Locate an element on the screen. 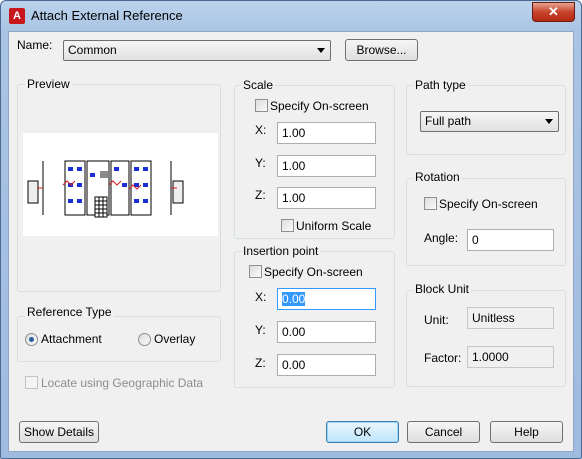 This screenshot has height=459, width=582. preview-title: Preview is located at coordinates (48, 84).